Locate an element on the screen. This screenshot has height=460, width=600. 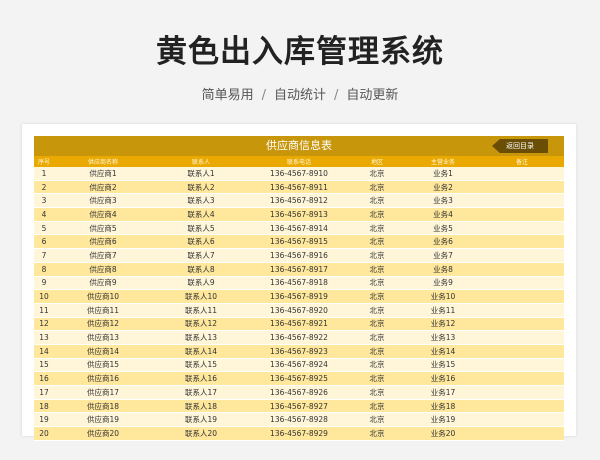
cell-index: 3 is located at coordinates (44, 201).